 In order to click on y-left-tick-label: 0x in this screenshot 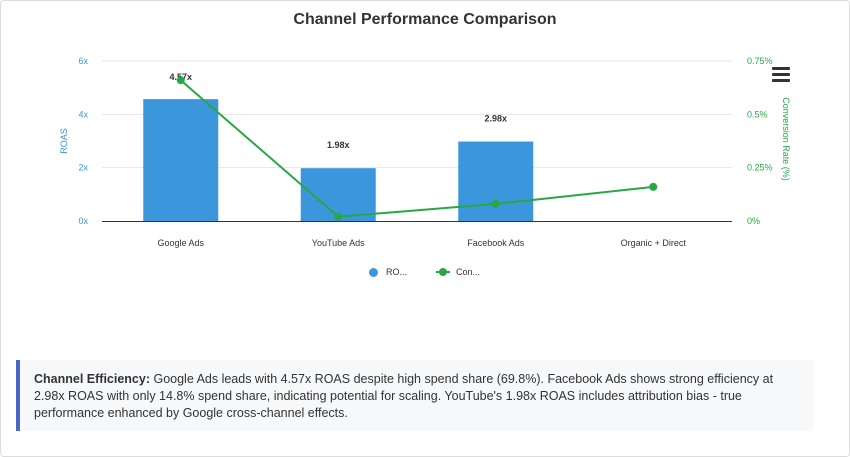, I will do `click(83, 221)`.